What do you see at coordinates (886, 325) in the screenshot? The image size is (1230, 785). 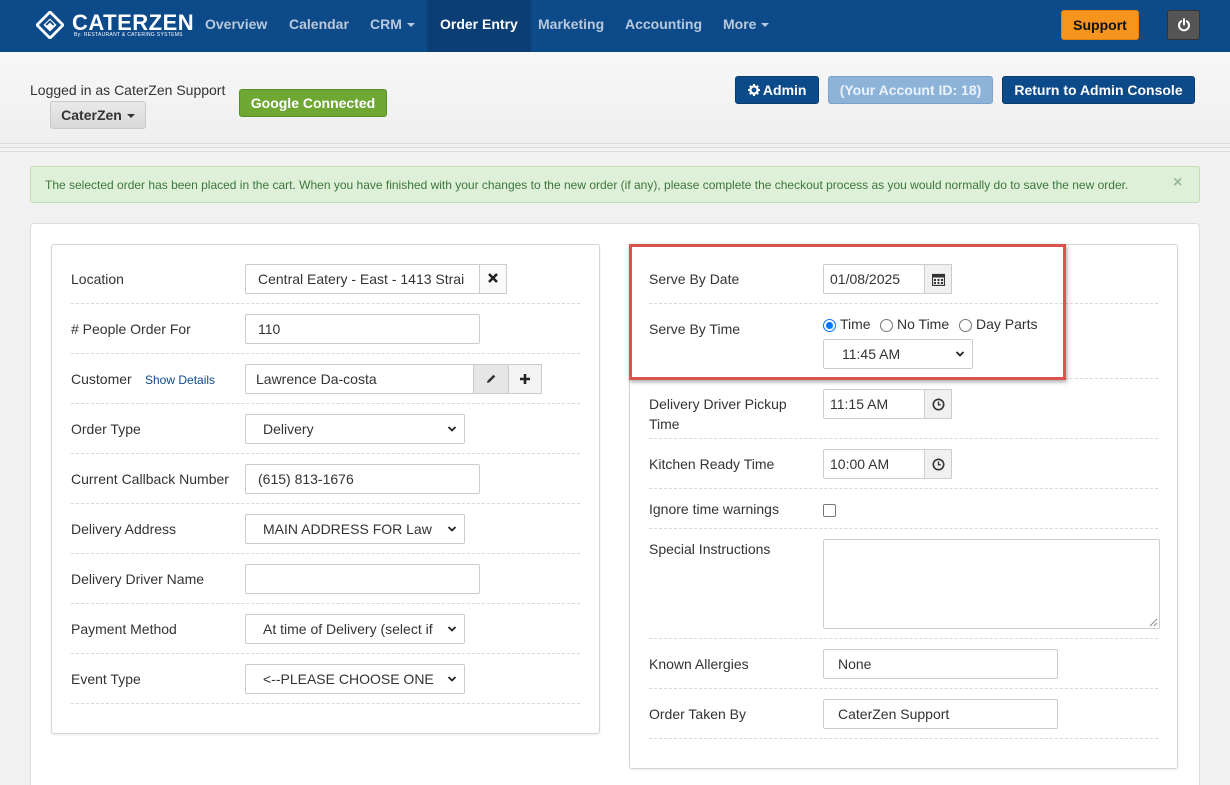 I see `no-time-radio` at bounding box center [886, 325].